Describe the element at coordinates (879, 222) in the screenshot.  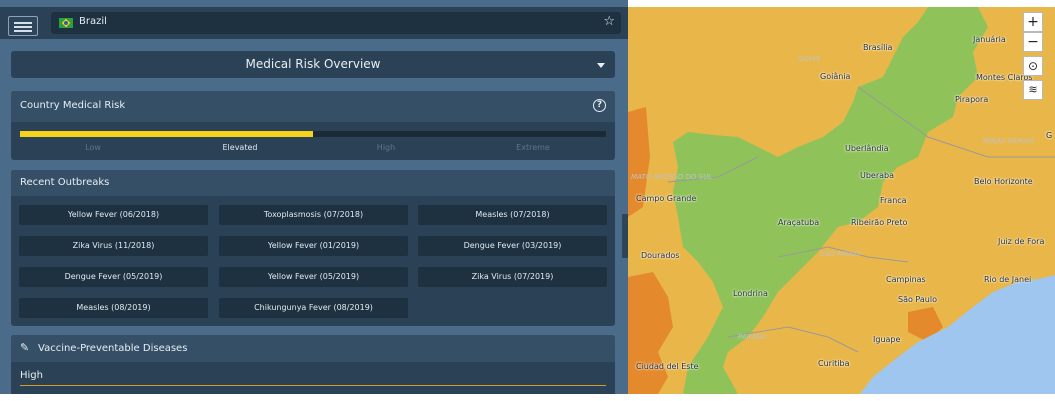
I see `map-city-label: Ribeirão Preto` at that location.